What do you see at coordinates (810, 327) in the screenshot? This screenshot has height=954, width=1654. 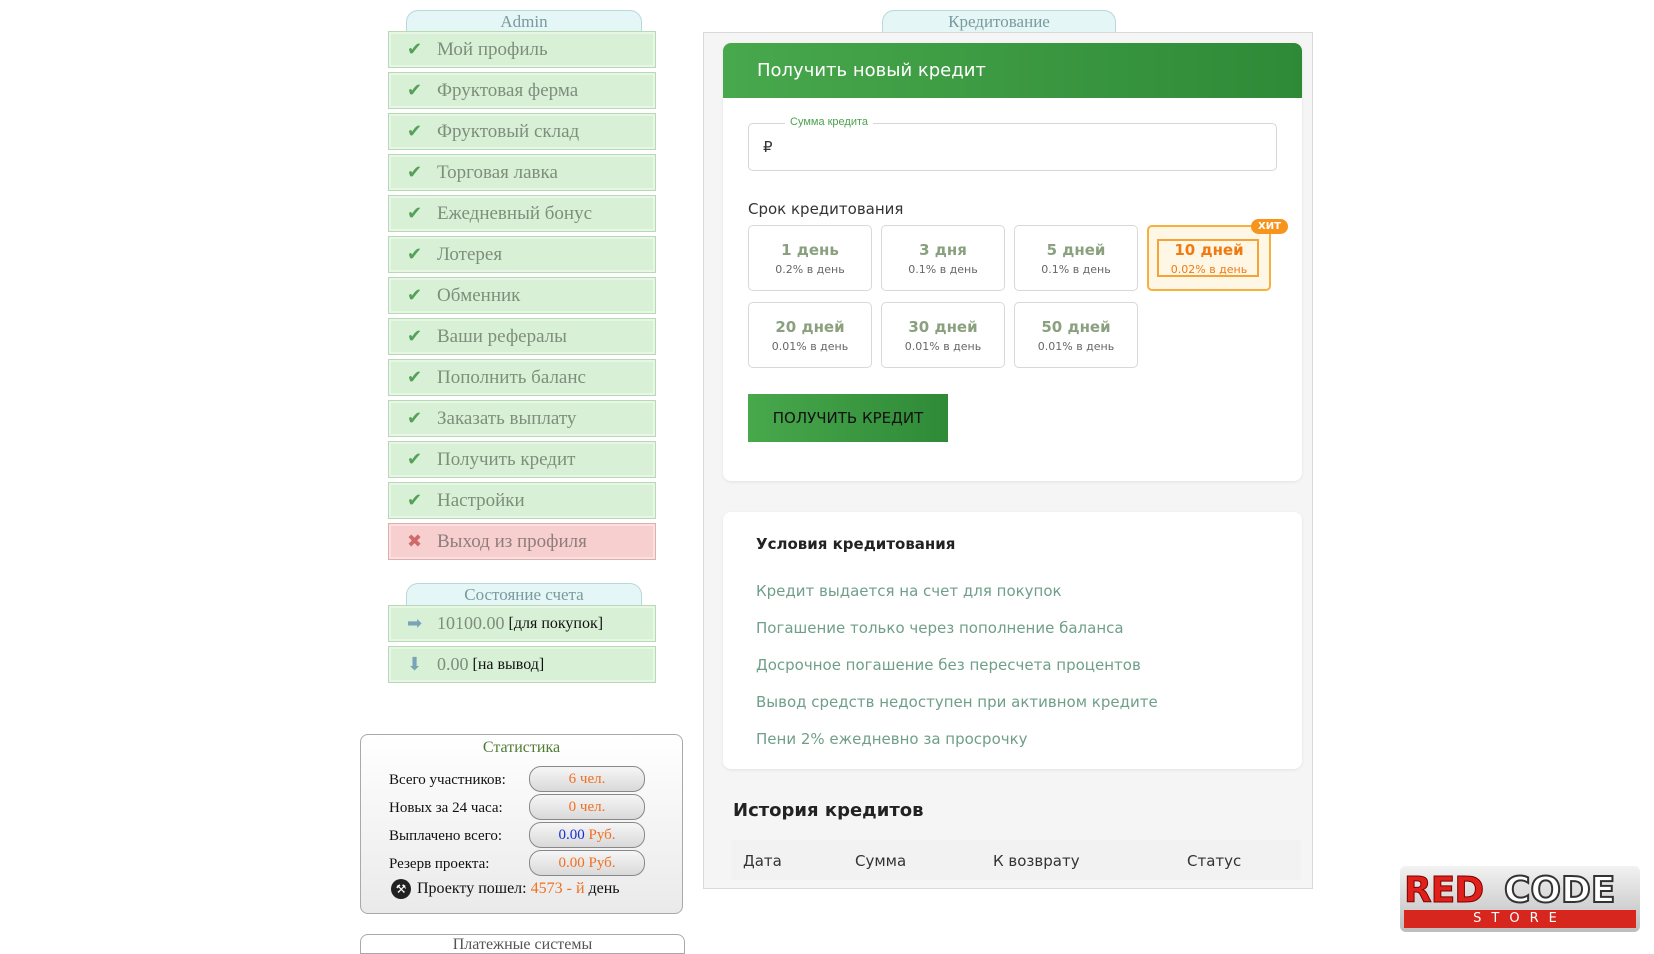 I see `term-days: 20 дней` at bounding box center [810, 327].